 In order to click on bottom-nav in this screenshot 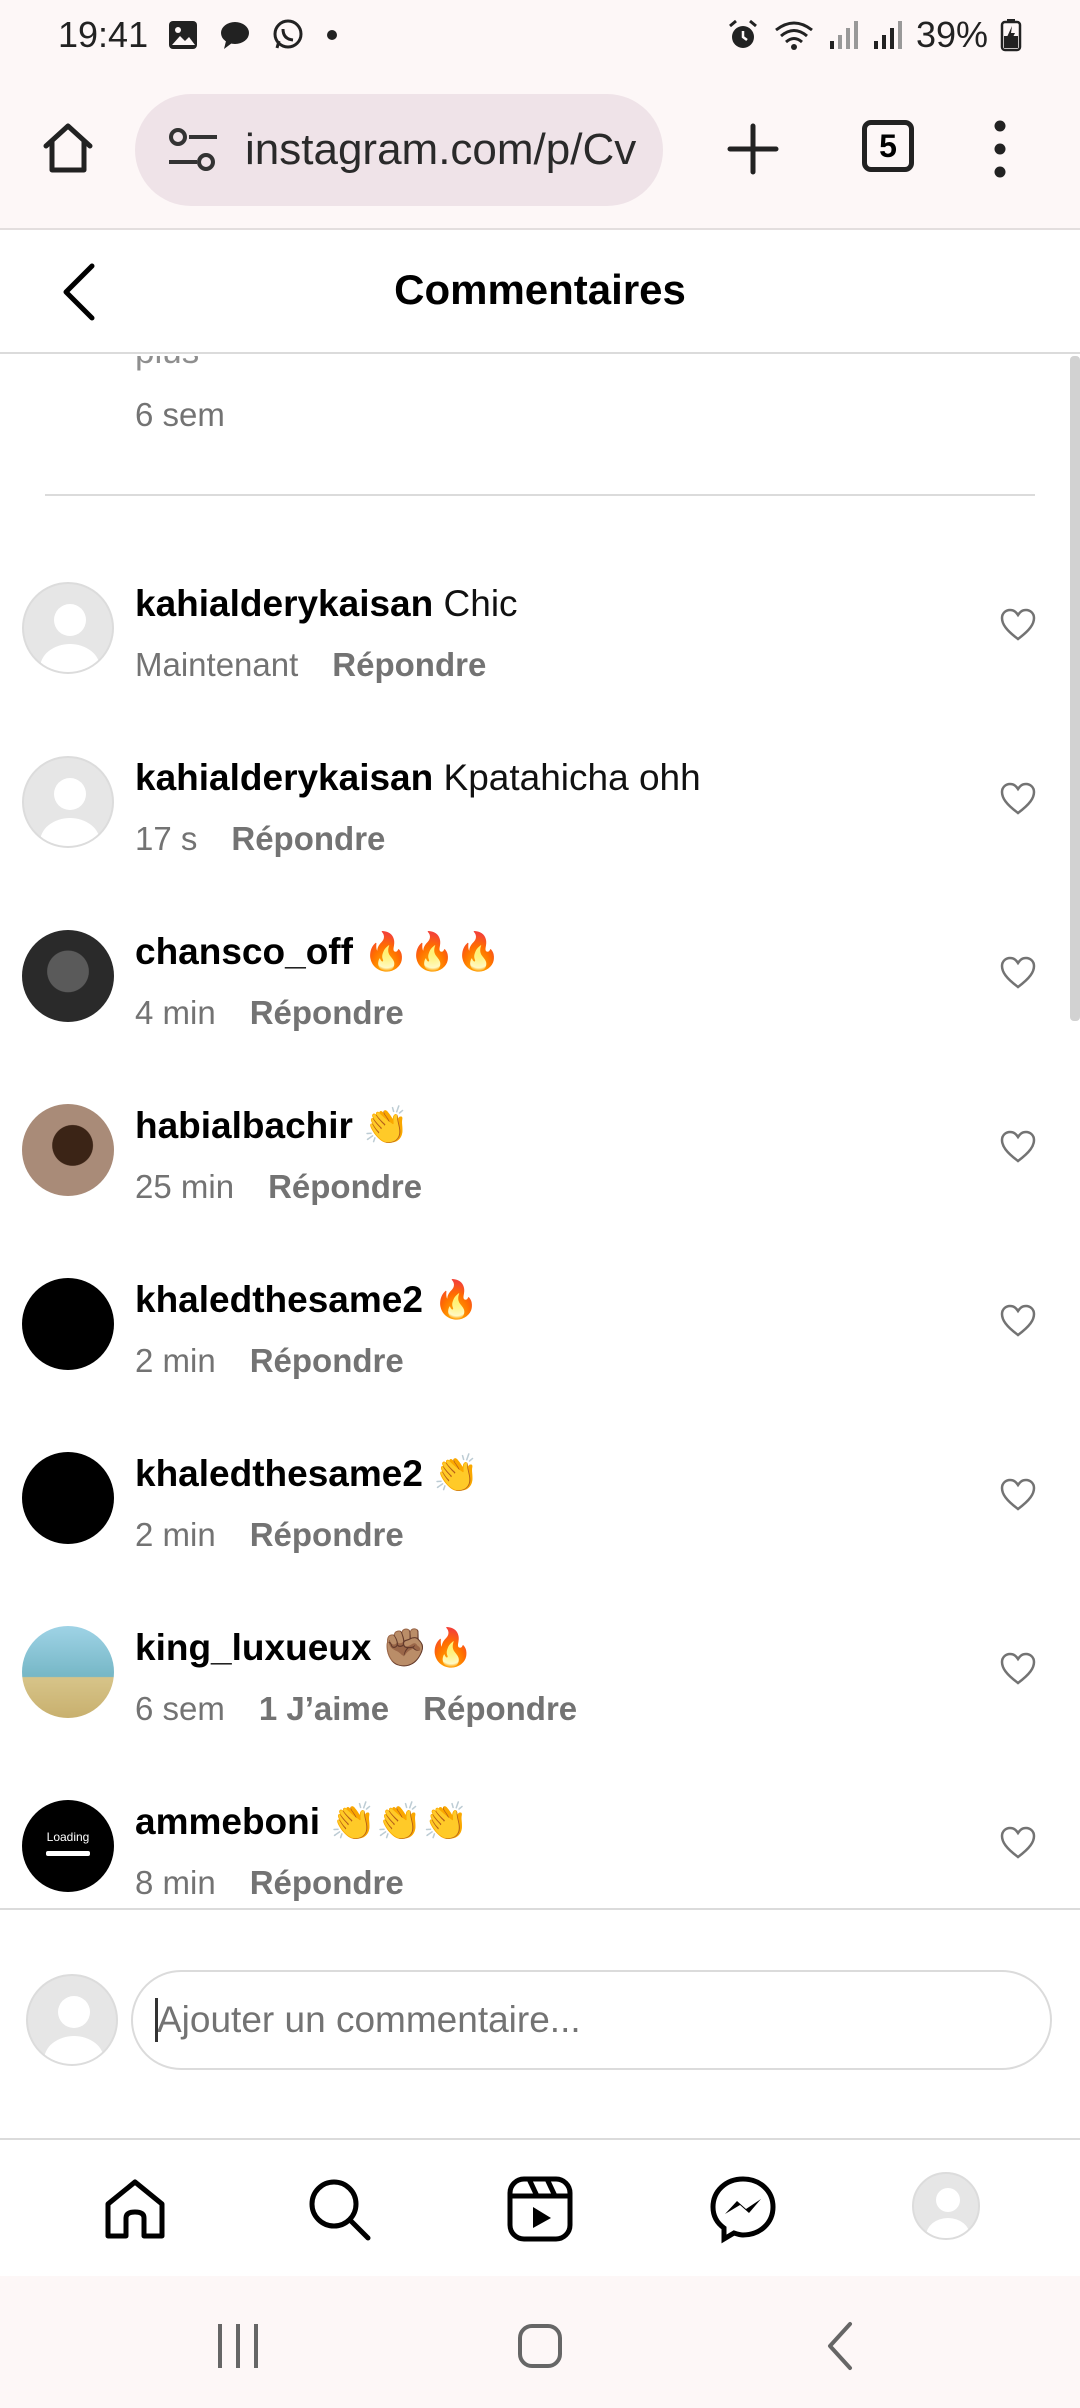, I will do `click(540, 2207)`.